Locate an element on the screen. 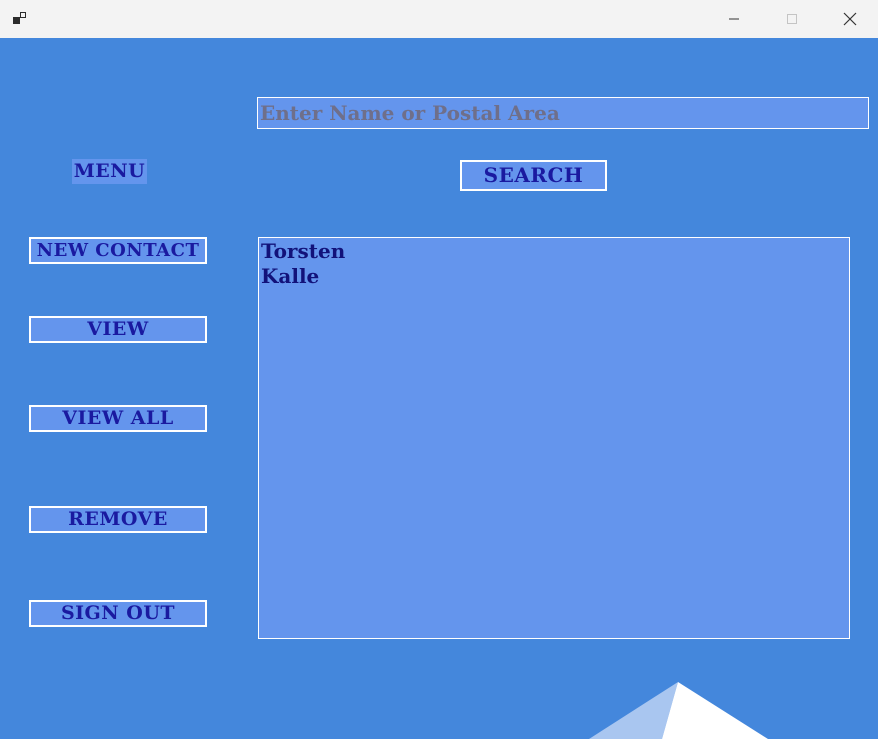 This screenshot has height=739, width=878. remove-button: REMOVE is located at coordinates (118, 519).